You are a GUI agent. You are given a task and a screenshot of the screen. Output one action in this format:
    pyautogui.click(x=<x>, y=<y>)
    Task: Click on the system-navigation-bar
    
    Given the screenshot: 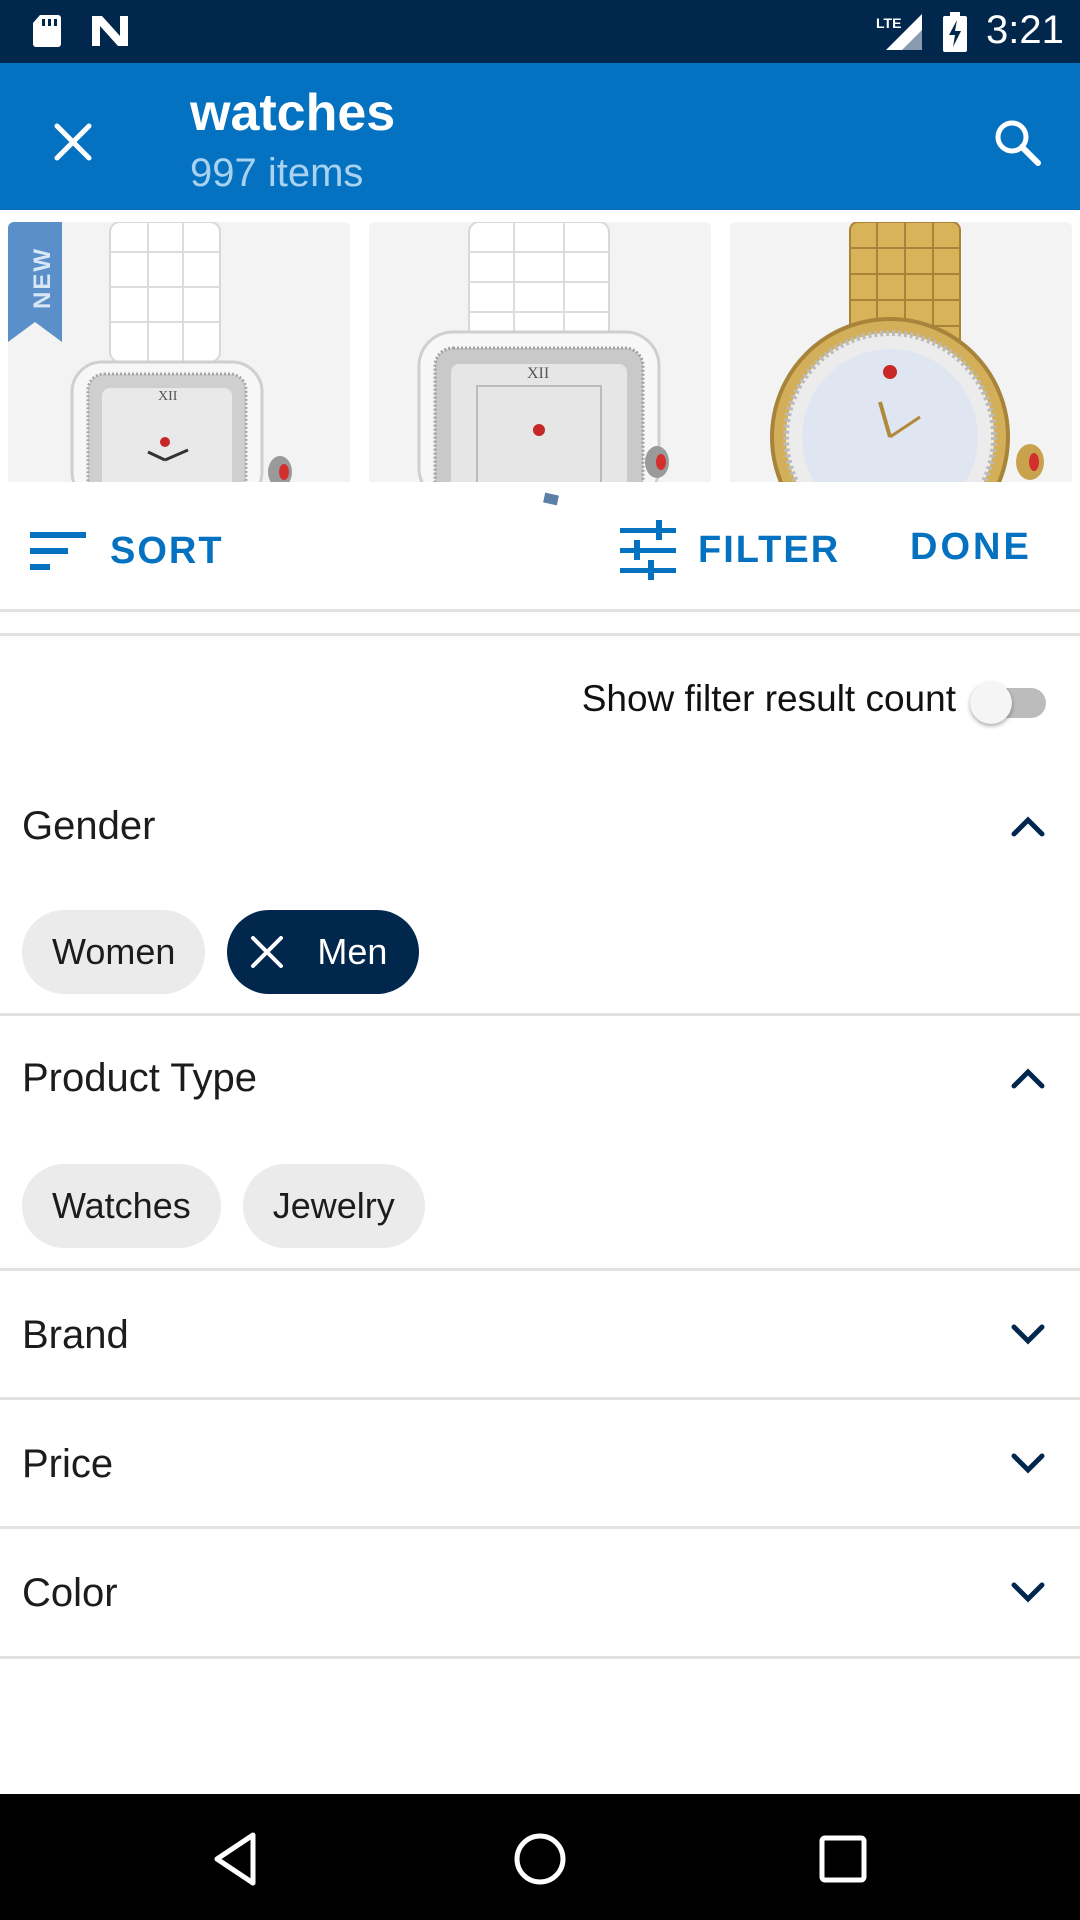 What is the action you would take?
    pyautogui.click(x=540, y=1857)
    